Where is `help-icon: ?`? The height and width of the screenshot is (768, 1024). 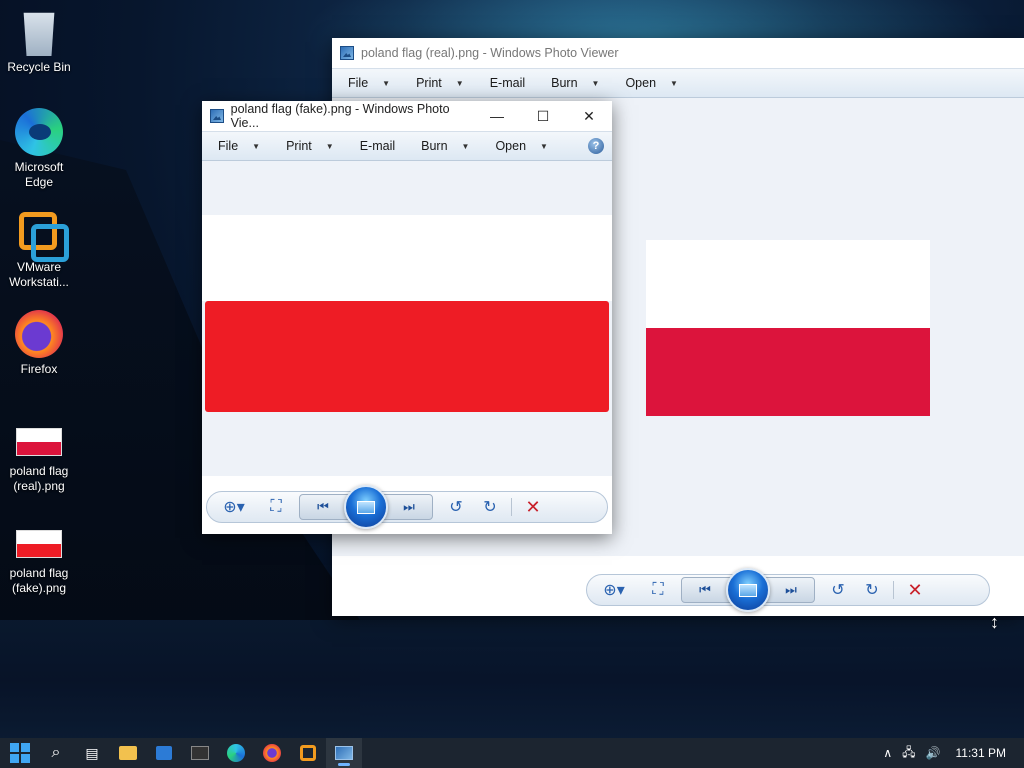
help-icon: ? is located at coordinates (596, 146).